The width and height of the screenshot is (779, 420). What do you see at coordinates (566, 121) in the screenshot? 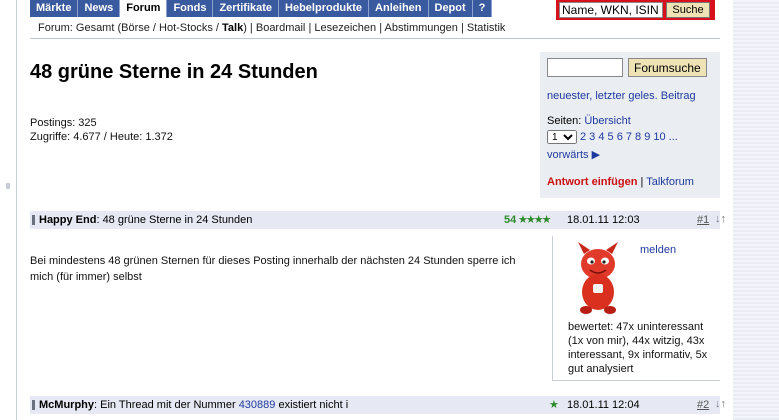
I see `pages-label: Seiten:` at bounding box center [566, 121].